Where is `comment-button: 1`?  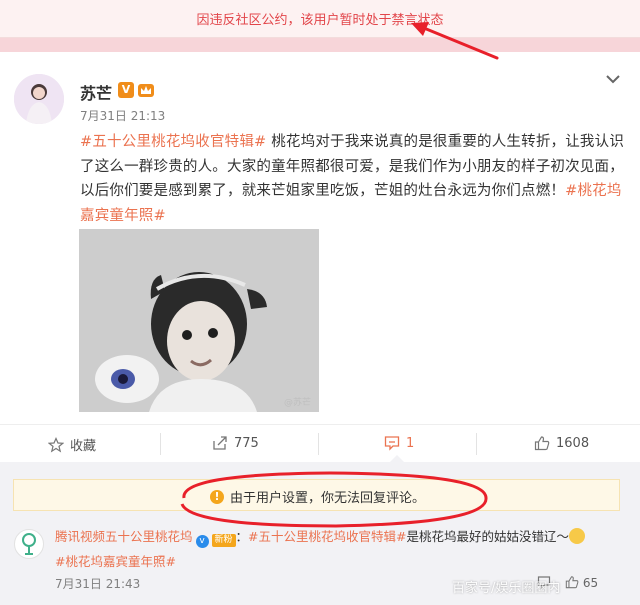
comment-button: 1 is located at coordinates (399, 443).